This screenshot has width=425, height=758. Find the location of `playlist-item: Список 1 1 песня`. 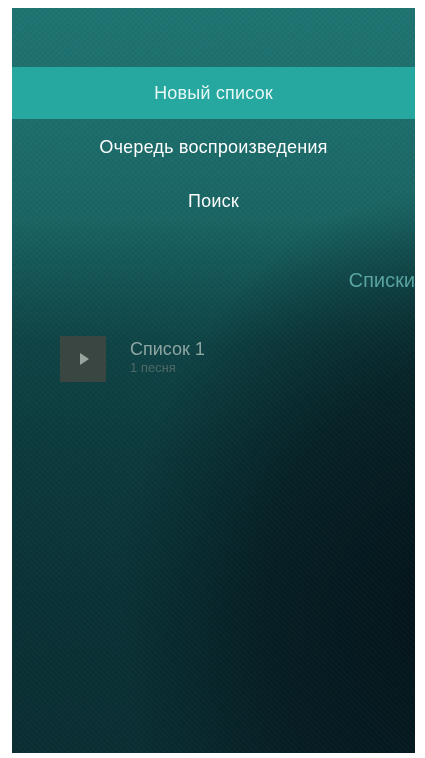

playlist-item: Список 1 1 песня is located at coordinates (132, 359).